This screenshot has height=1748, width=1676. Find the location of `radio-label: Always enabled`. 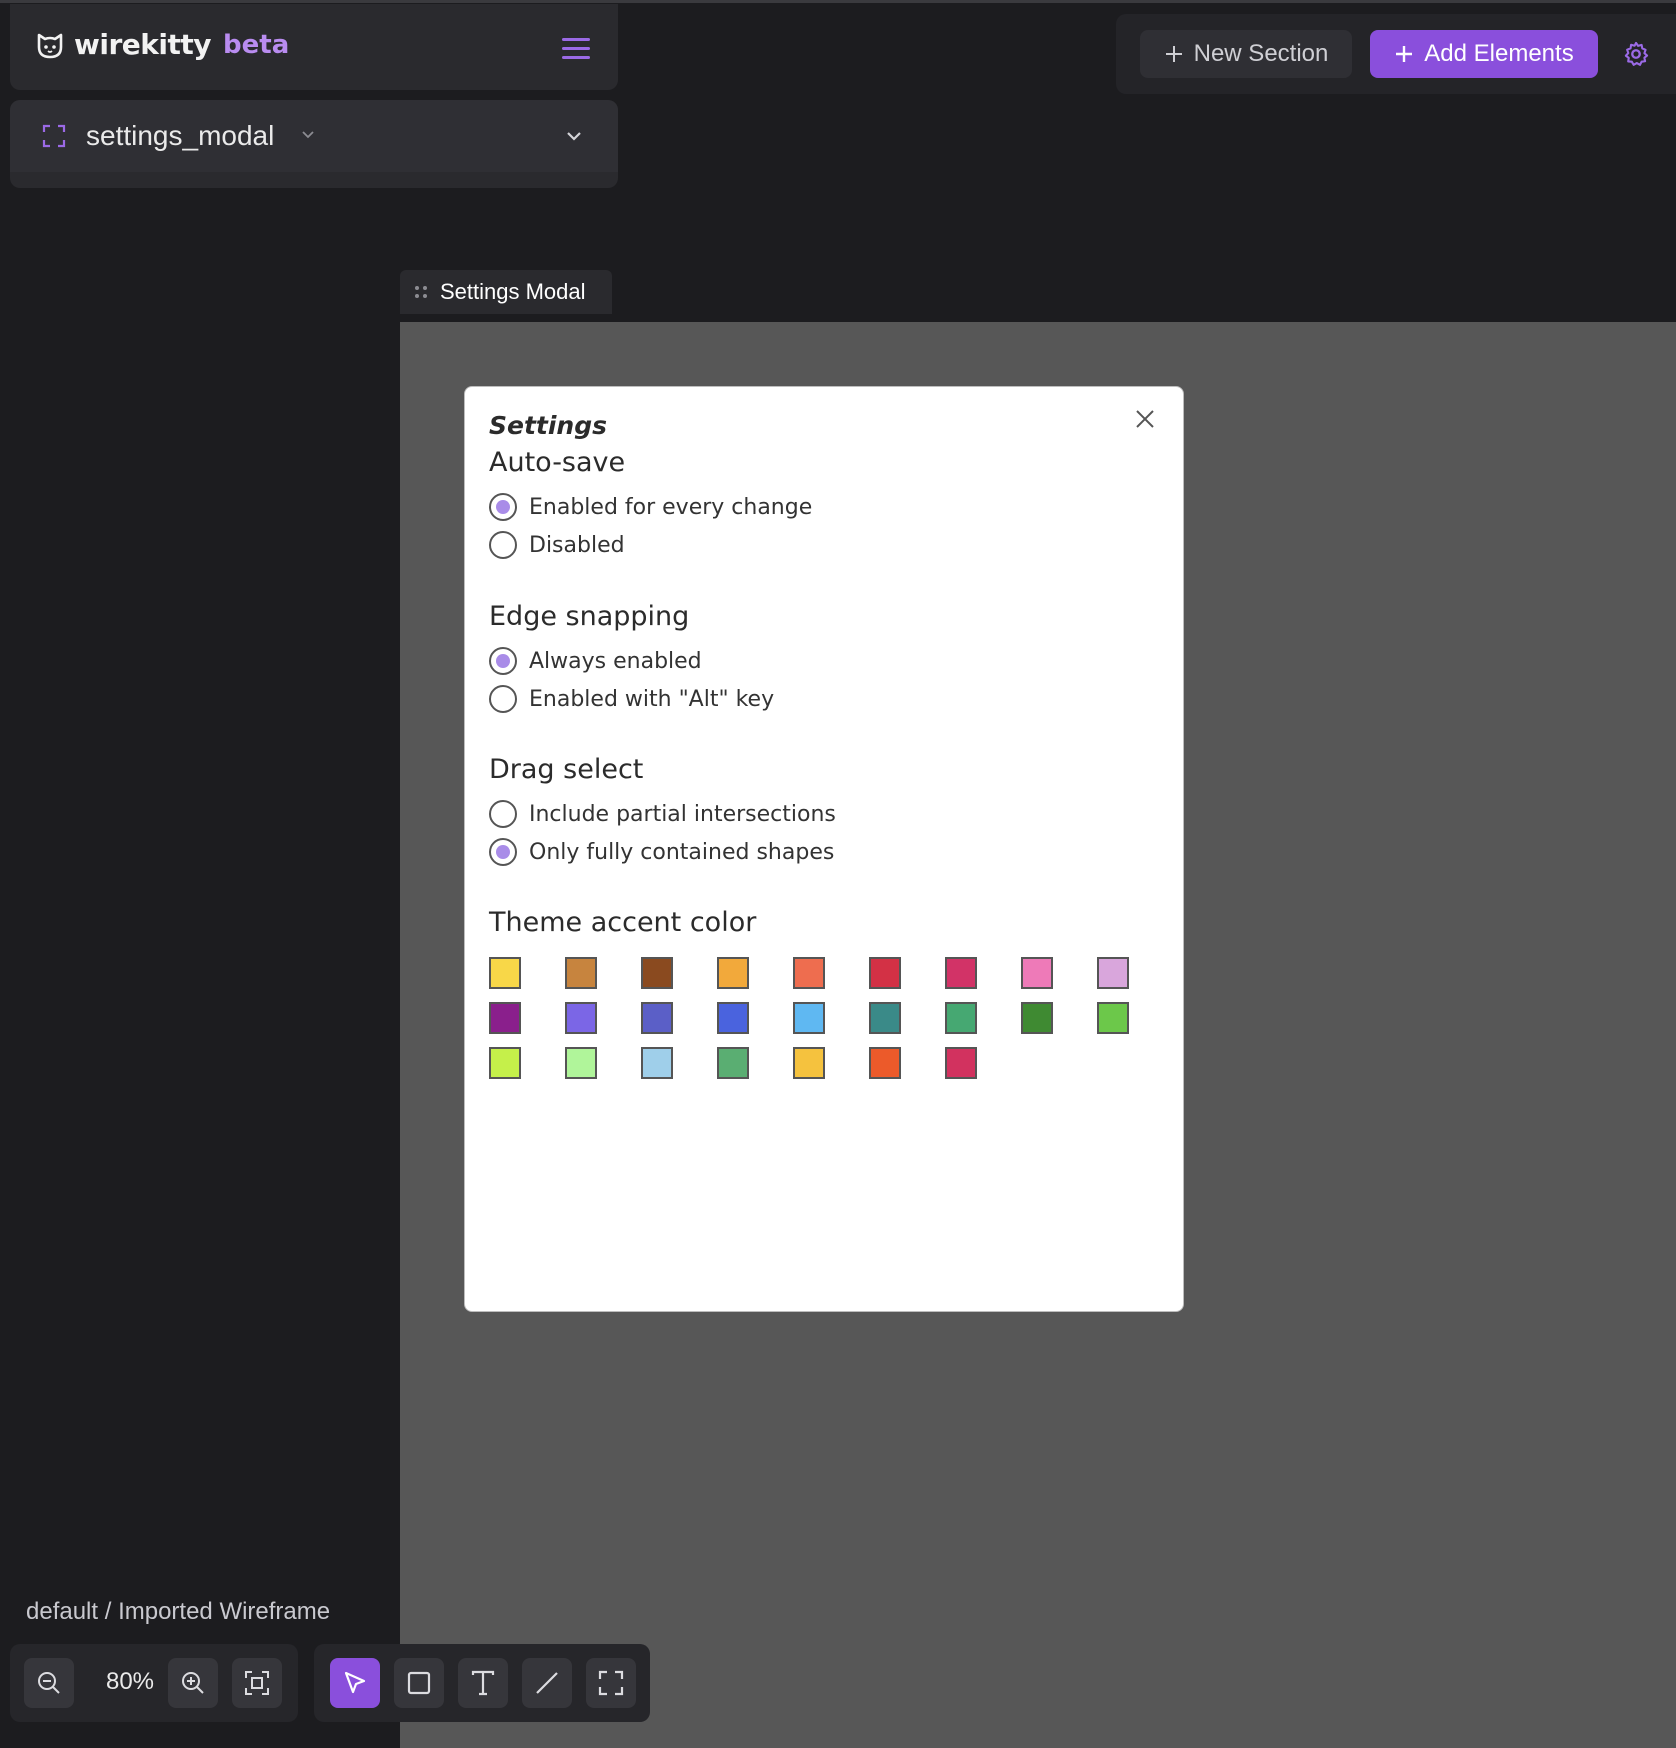

radio-label: Always enabled is located at coordinates (615, 661).